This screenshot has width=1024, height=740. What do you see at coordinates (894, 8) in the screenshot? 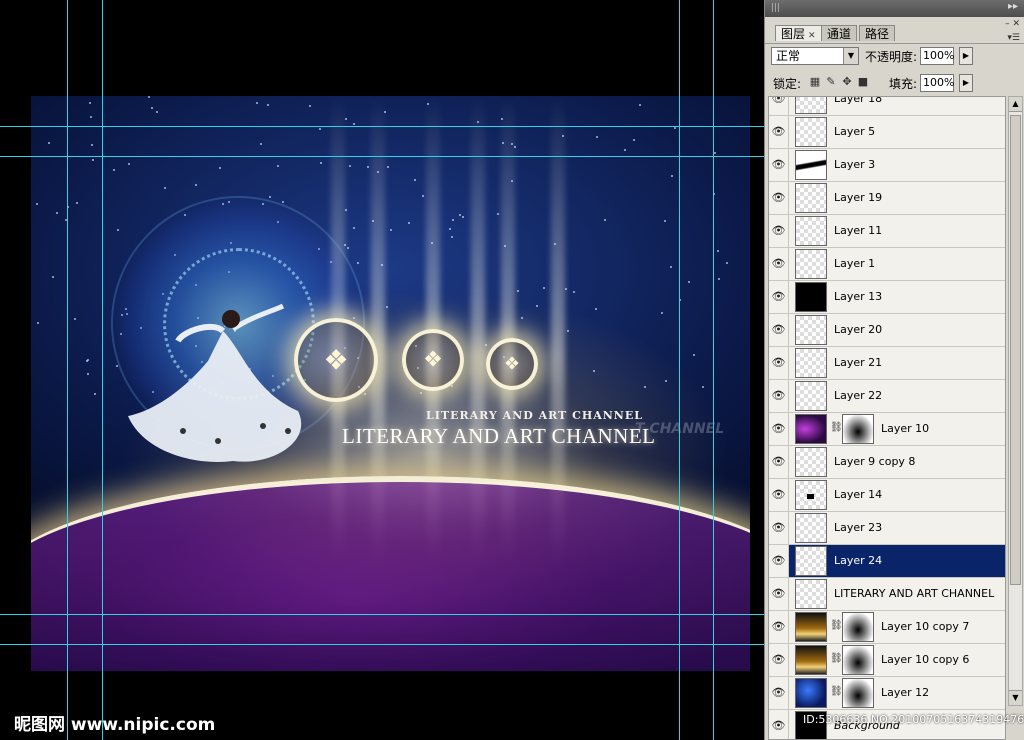
I see `panel-titlebar: ||| ▸▸` at bounding box center [894, 8].